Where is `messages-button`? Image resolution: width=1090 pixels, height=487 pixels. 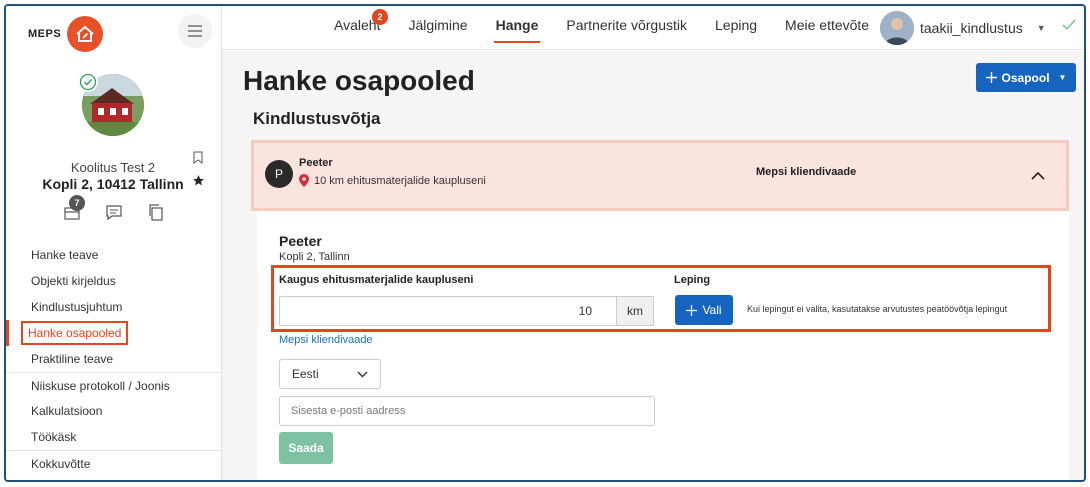
messages-button is located at coordinates (114, 212).